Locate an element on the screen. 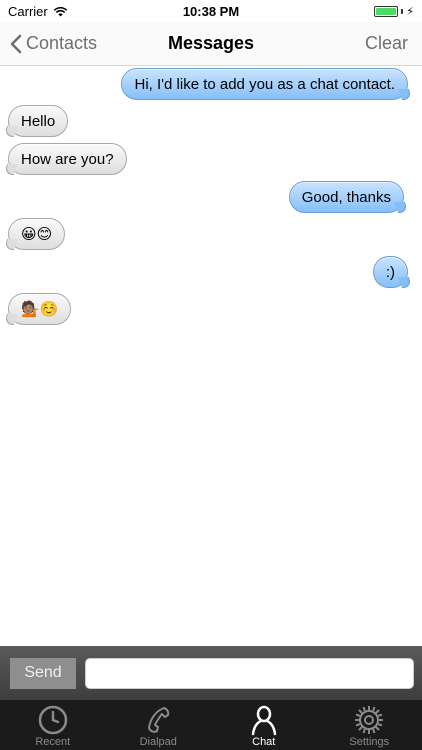  message-bubble: Good, thanks is located at coordinates (346, 197).